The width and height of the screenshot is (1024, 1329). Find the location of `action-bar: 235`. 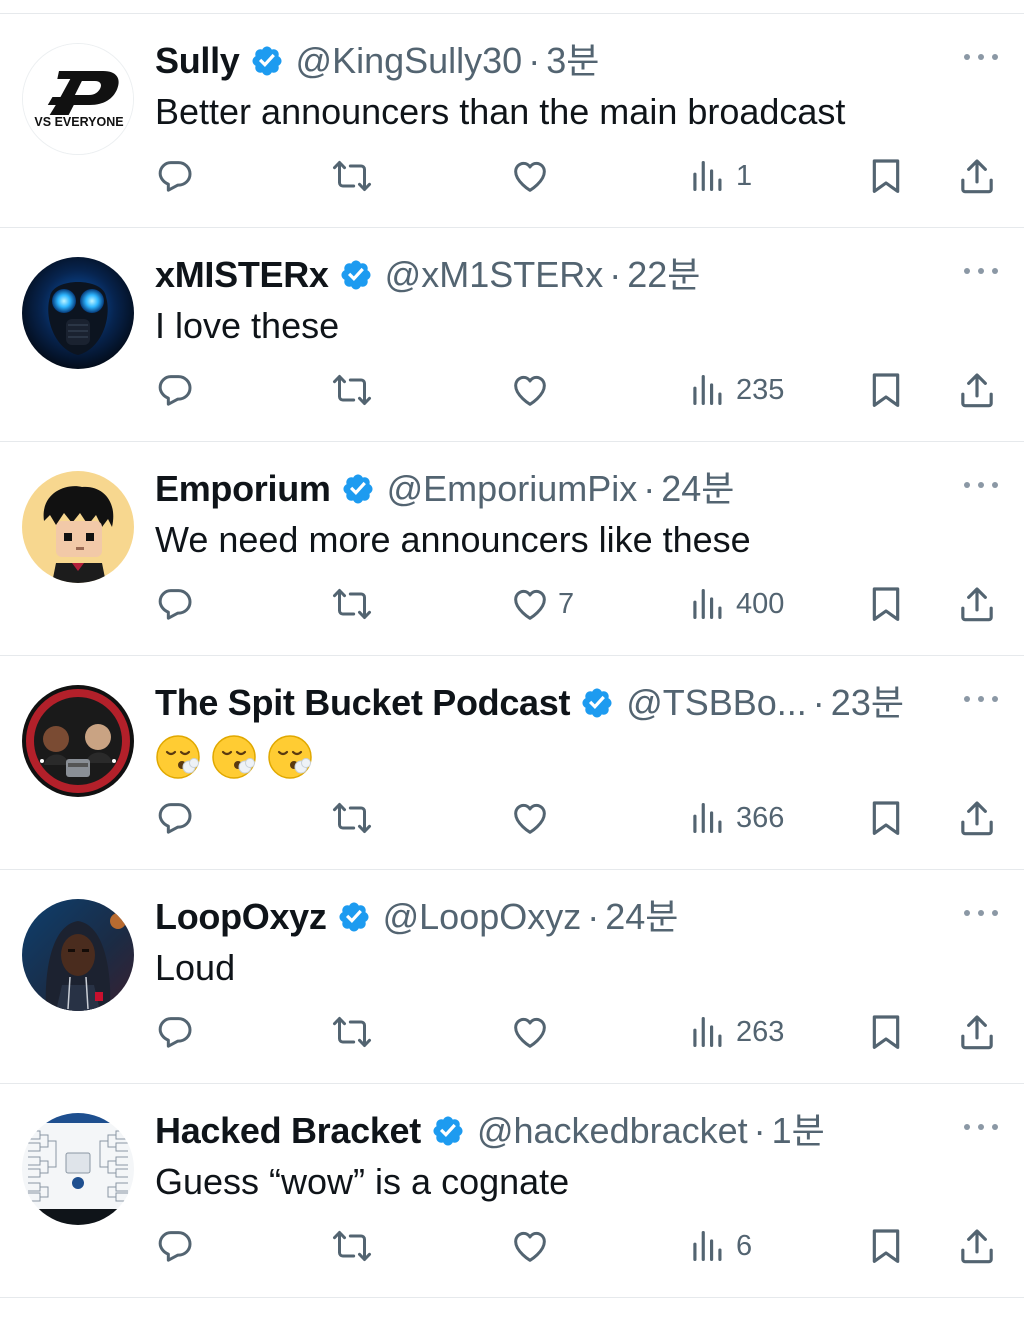

action-bar: 235 is located at coordinates (512, 390).